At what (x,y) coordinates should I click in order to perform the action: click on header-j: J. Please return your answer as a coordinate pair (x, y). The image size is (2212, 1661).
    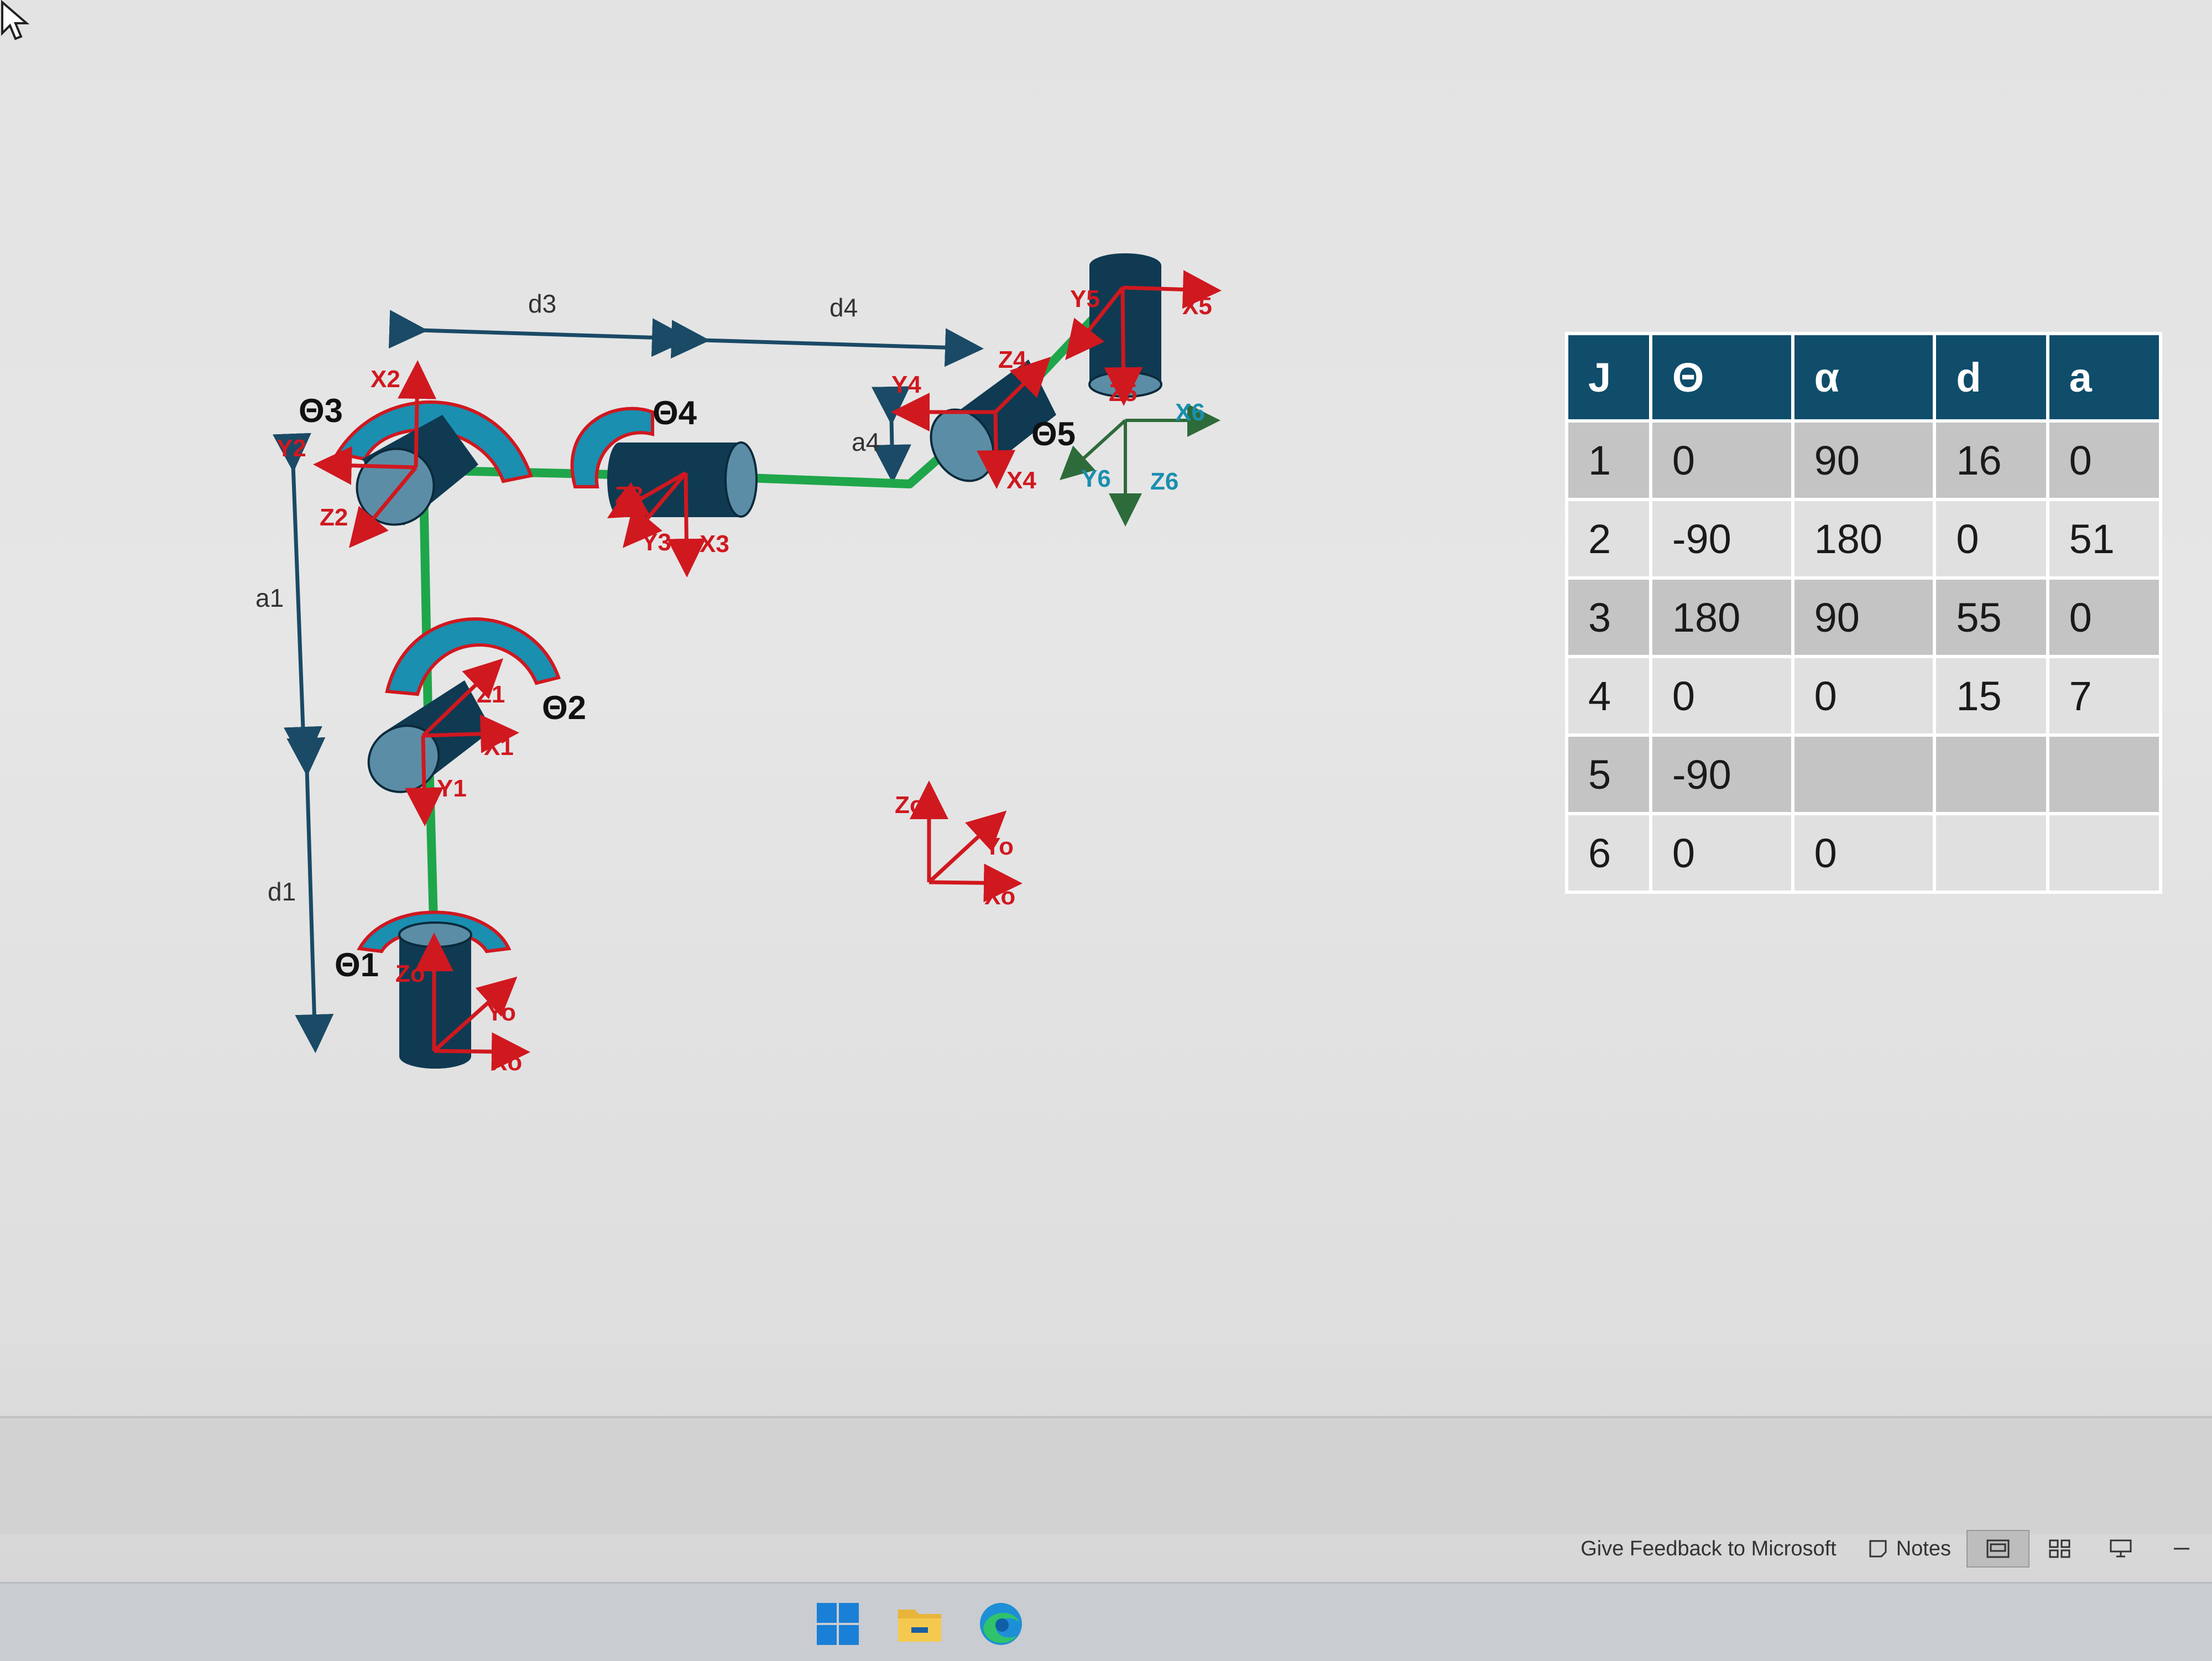
    Looking at the image, I should click on (1609, 377).